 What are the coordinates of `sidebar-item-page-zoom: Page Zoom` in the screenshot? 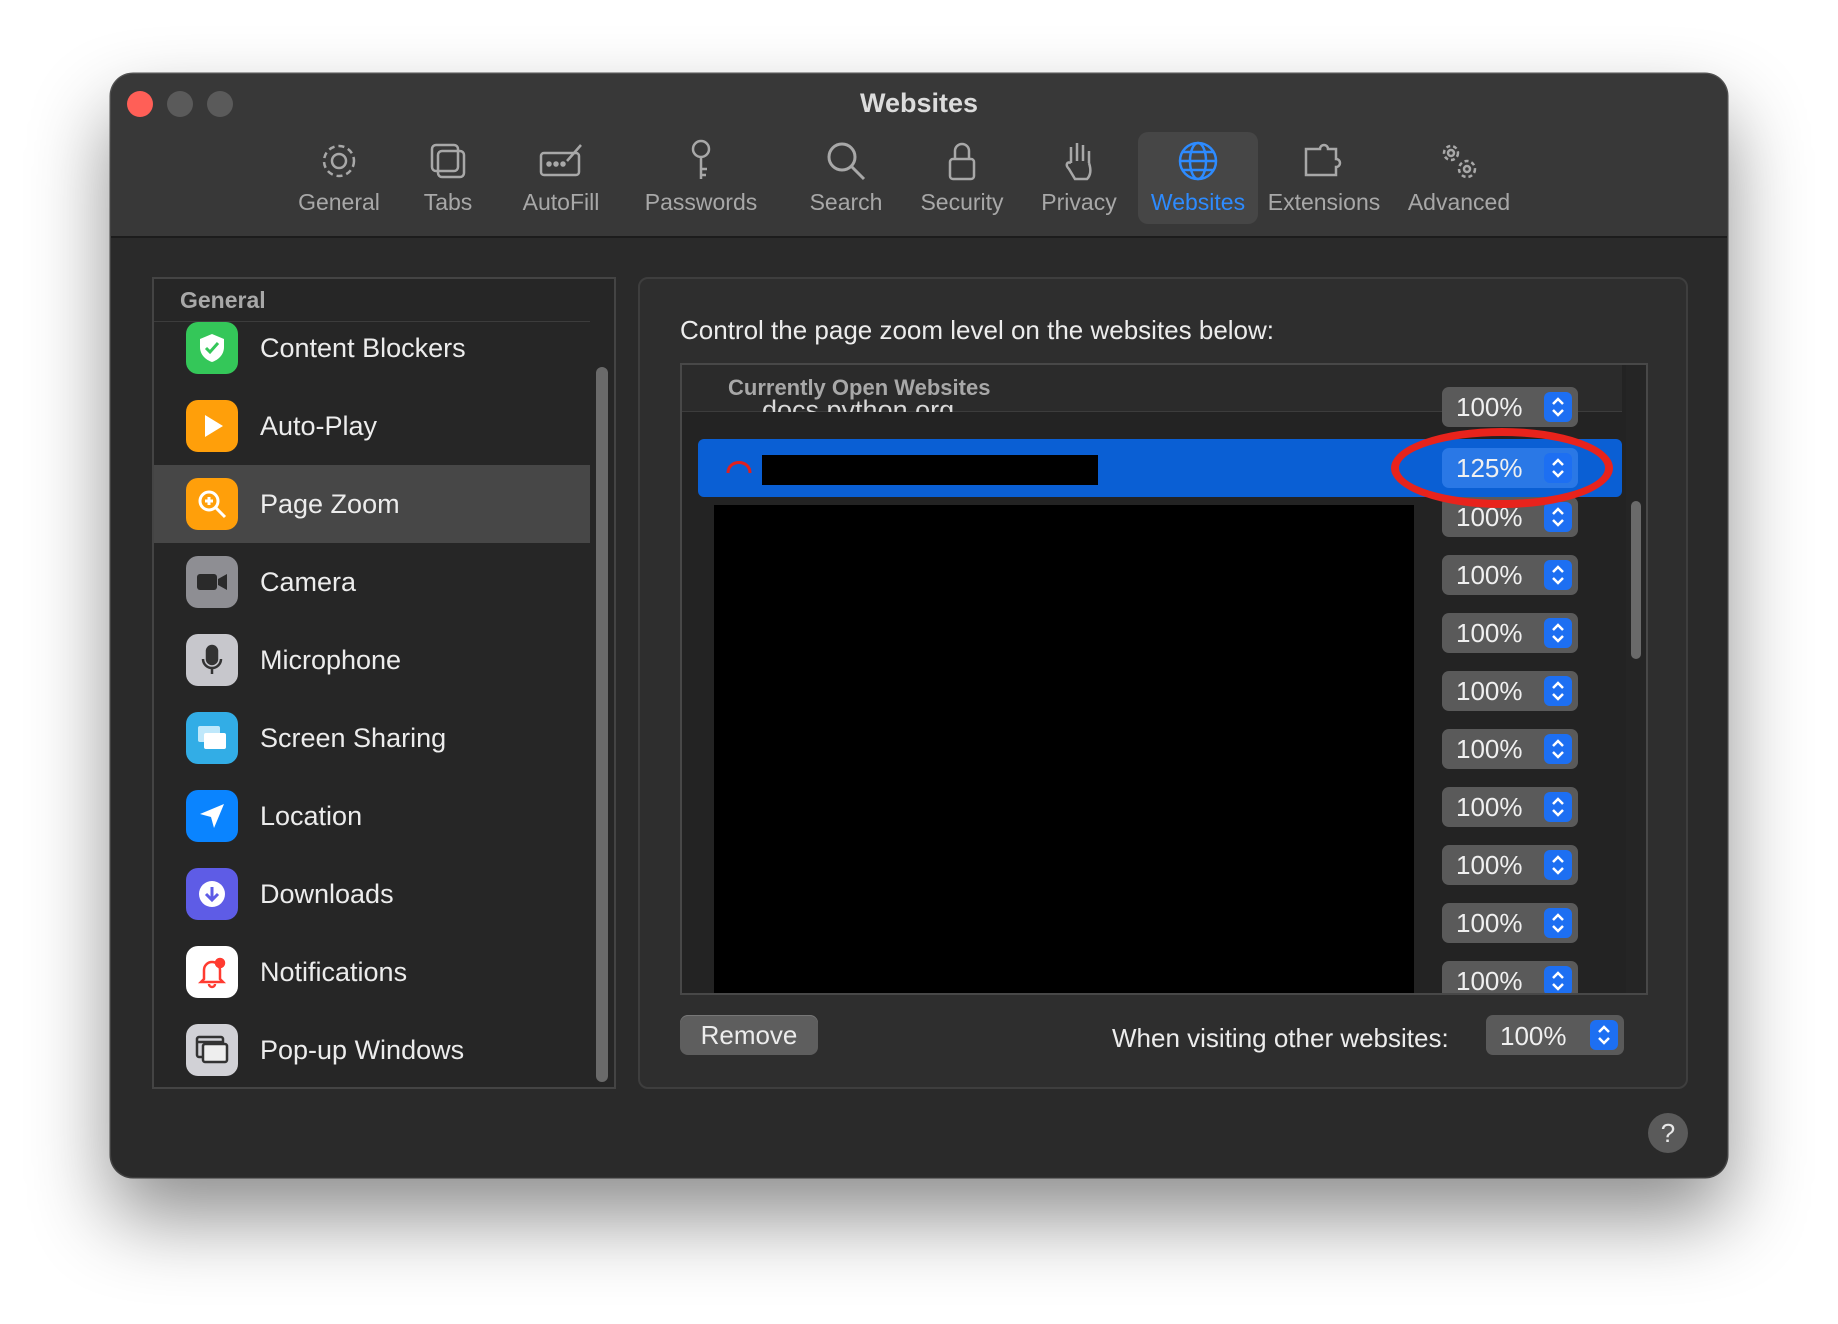 It's located at (372, 504).